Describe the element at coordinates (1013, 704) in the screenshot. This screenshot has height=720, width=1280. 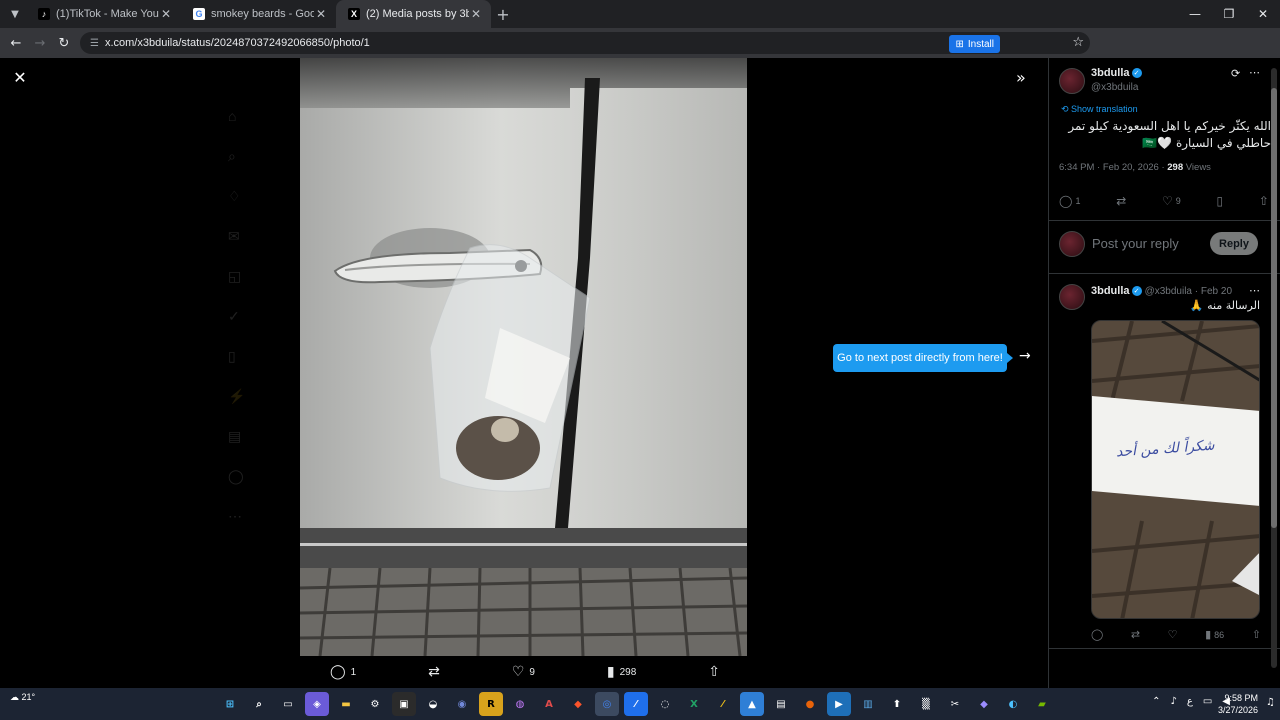
I see `edge-icon: ◐` at that location.